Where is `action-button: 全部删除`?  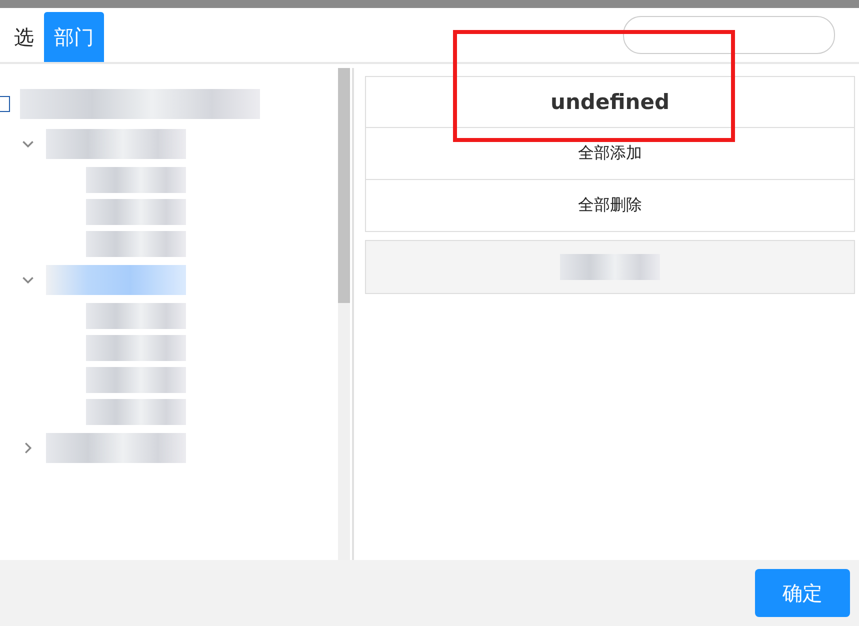
action-button: 全部删除 is located at coordinates (610, 206).